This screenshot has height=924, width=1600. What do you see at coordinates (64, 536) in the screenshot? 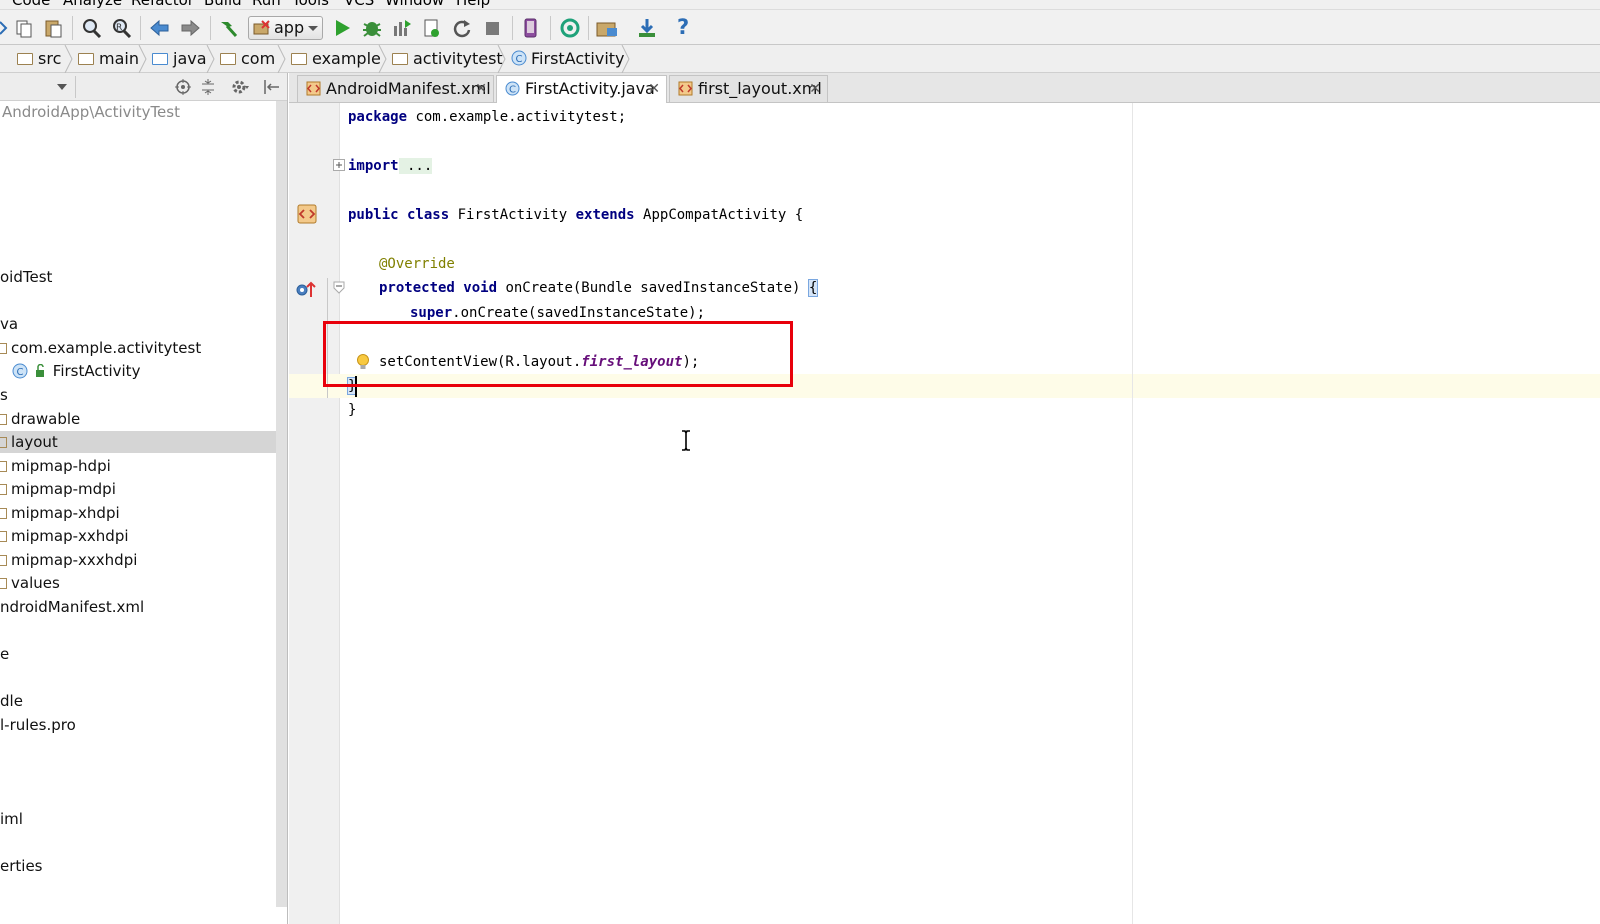
I see `tree-item-mipmap-xxhdpi: mipmap-xxhdpi` at bounding box center [64, 536].